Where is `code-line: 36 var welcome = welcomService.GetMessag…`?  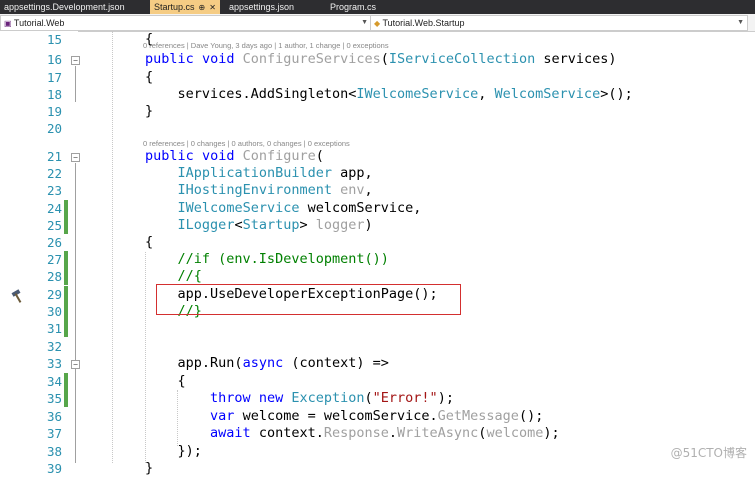 code-line: 36 var welcome = welcomService.GetMessag… is located at coordinates (377, 416).